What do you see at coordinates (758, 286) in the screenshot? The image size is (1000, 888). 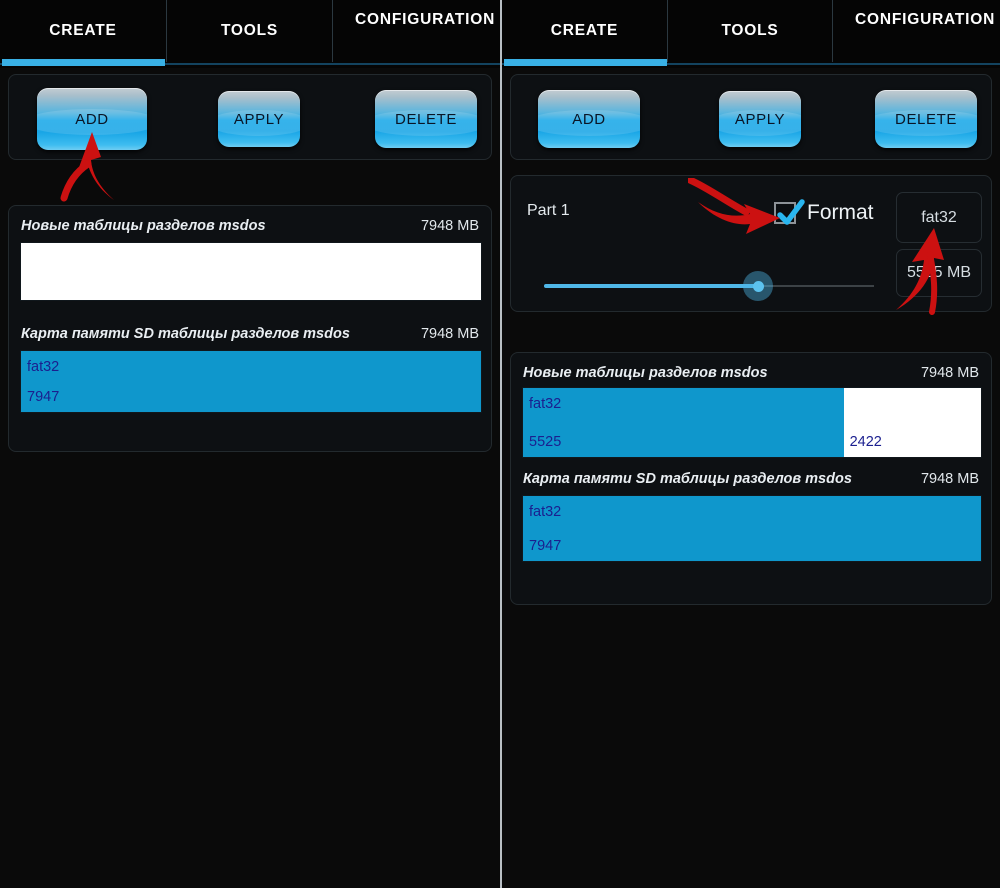 I see `slider-thumb` at bounding box center [758, 286].